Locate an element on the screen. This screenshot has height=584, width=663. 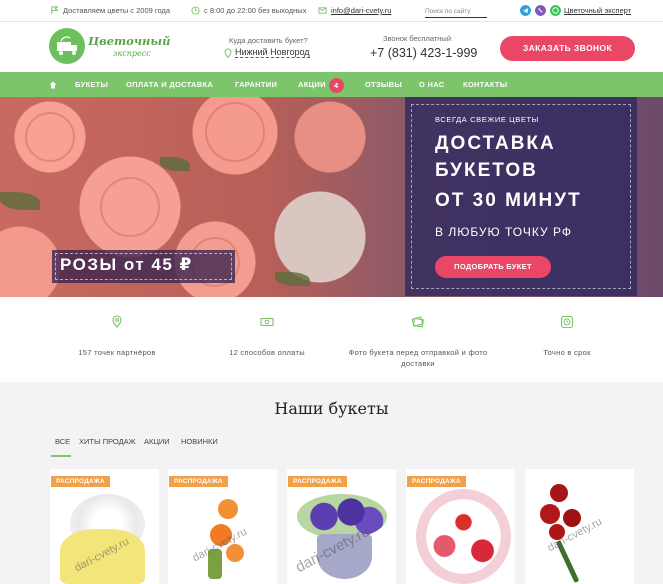
feature-on-time: Точно в срок is located at coordinates (567, 327).